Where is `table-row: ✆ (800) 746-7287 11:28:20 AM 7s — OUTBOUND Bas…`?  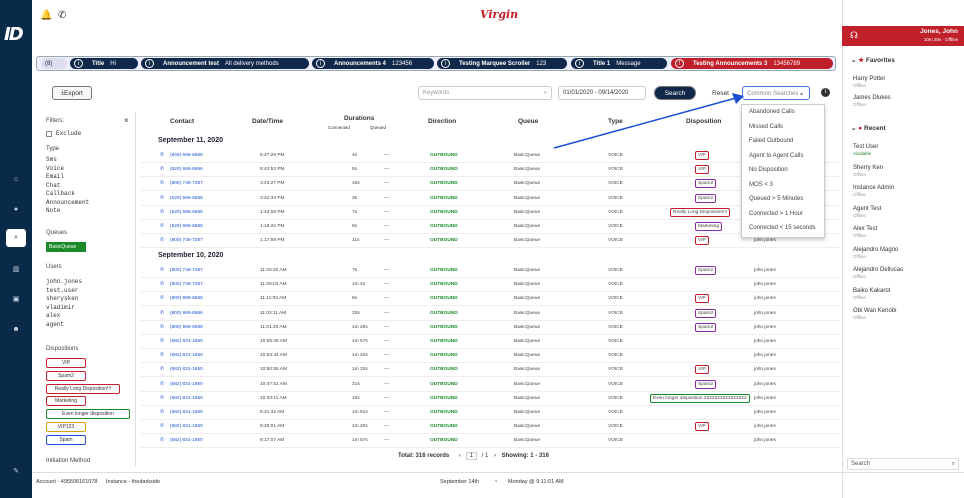 table-row: ✆ (800) 746-7287 11:28:20 AM 7s — OUTBOUND Bas… is located at coordinates (490, 271).